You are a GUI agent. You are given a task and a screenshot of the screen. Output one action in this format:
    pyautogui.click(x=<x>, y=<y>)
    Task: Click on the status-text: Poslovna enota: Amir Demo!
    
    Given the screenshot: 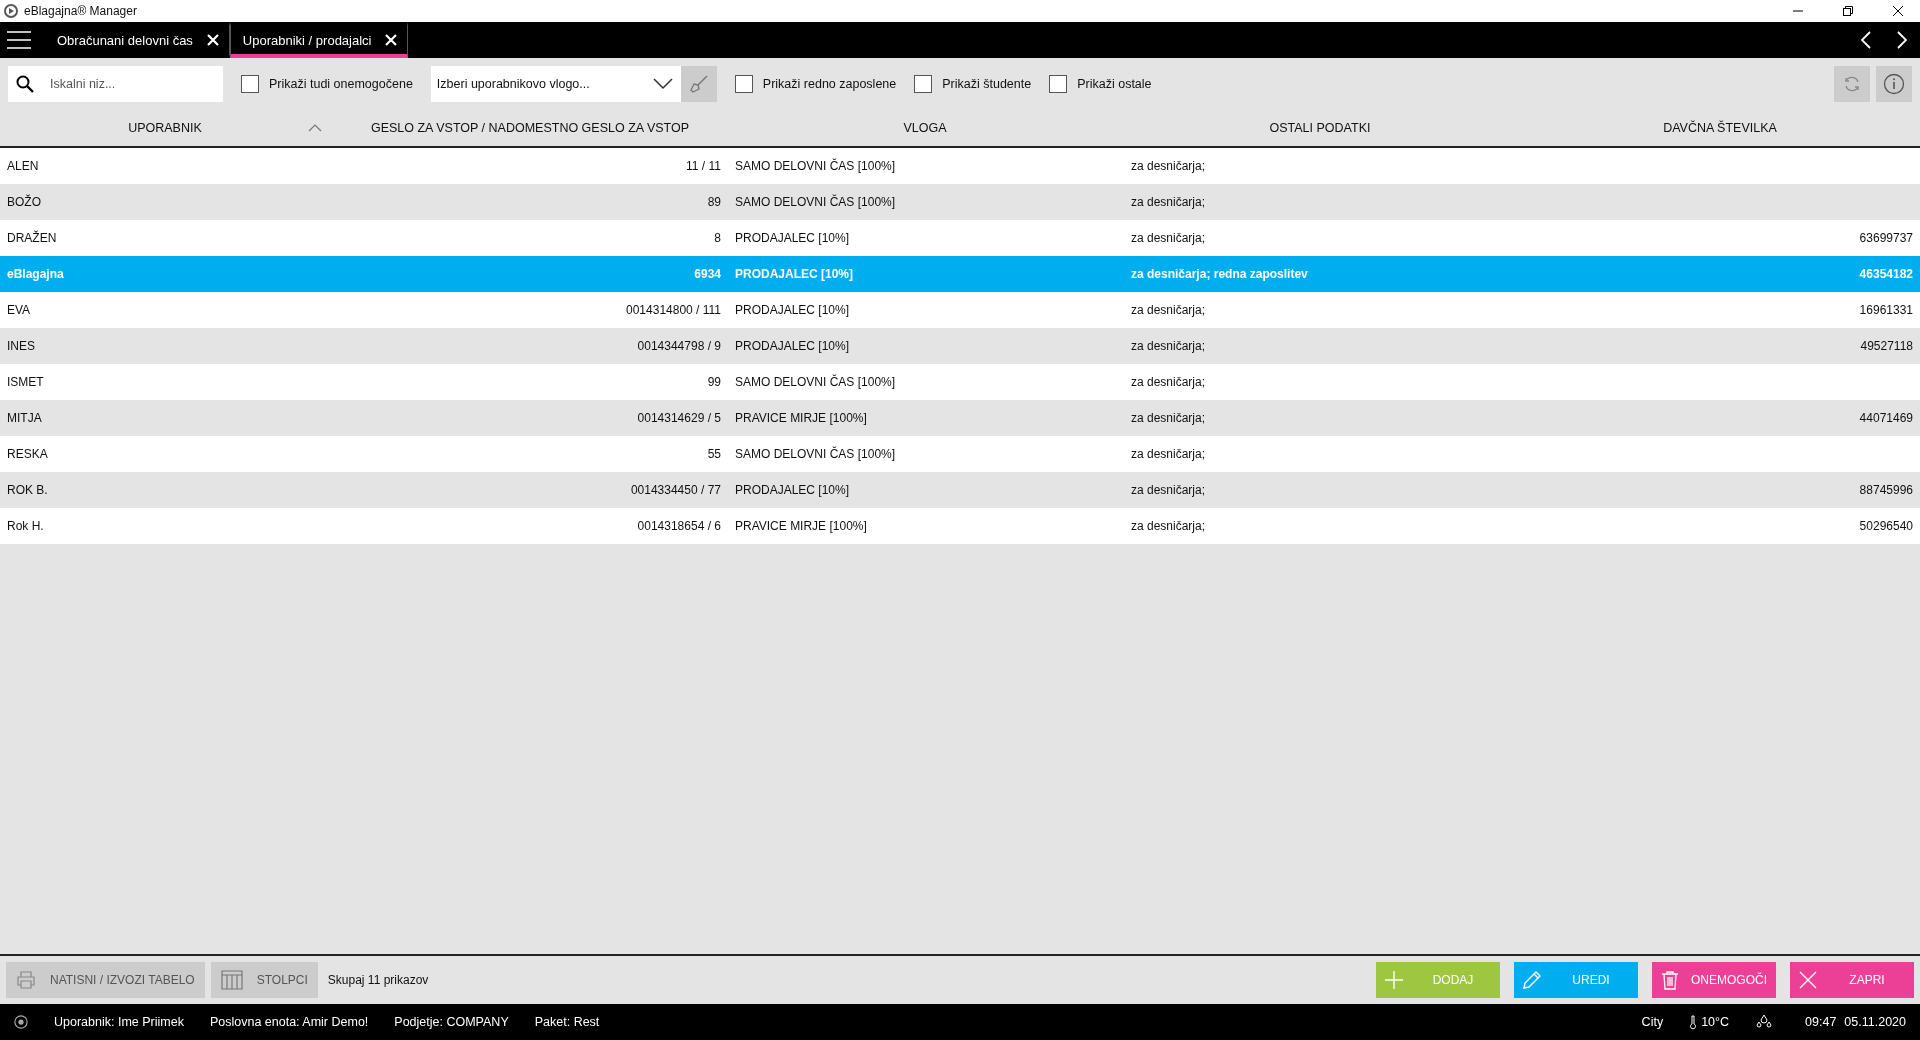 What is the action you would take?
    pyautogui.click(x=289, y=1022)
    